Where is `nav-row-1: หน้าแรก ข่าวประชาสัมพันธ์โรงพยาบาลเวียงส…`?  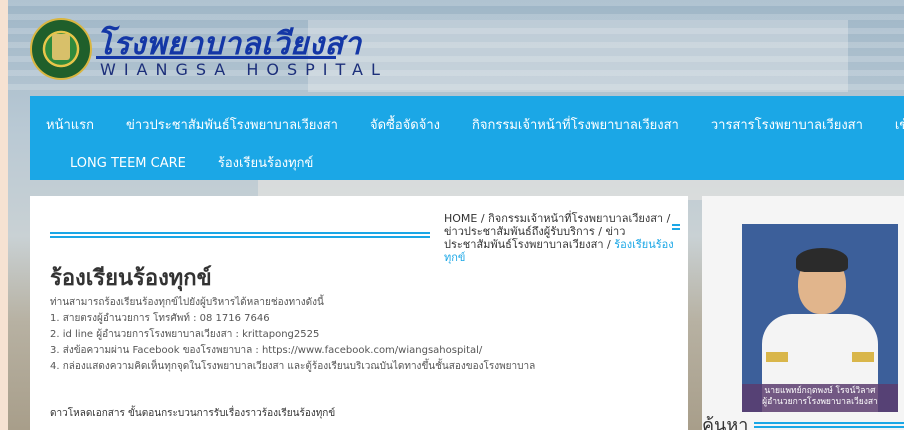
nav-row-1: หน้าแรก ข่าวประชาสัมพันธ์โรงพยาบาลเวียงส… is located at coordinates (467, 126).